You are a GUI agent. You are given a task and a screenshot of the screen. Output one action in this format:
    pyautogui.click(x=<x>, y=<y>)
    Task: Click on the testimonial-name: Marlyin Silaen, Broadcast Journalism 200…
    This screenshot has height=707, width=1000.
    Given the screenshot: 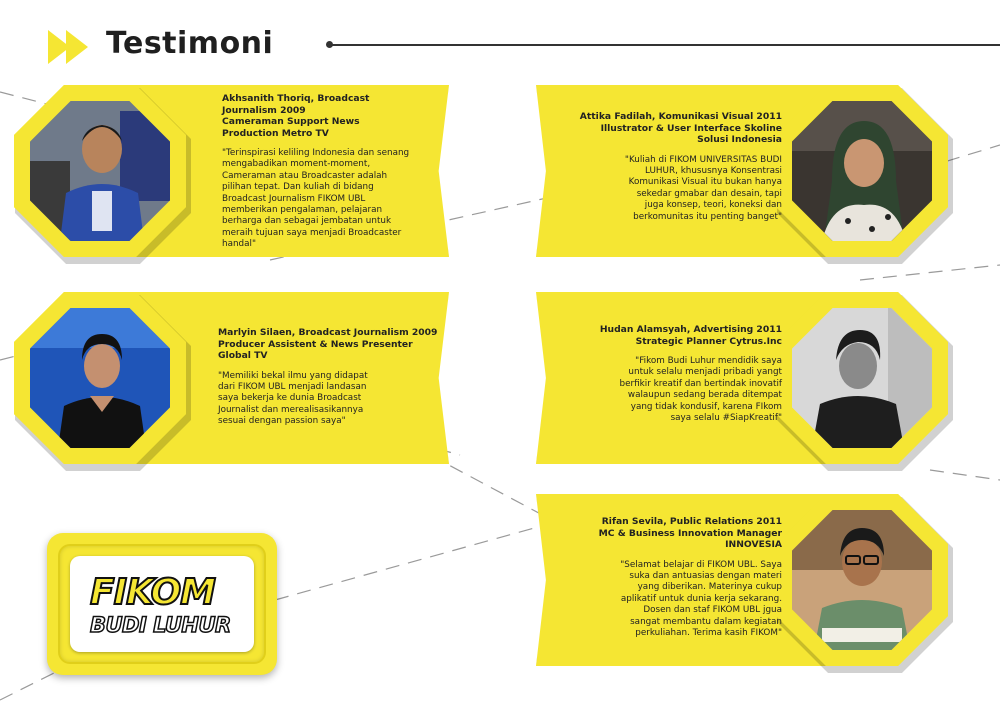 What is the action you would take?
    pyautogui.click(x=328, y=344)
    